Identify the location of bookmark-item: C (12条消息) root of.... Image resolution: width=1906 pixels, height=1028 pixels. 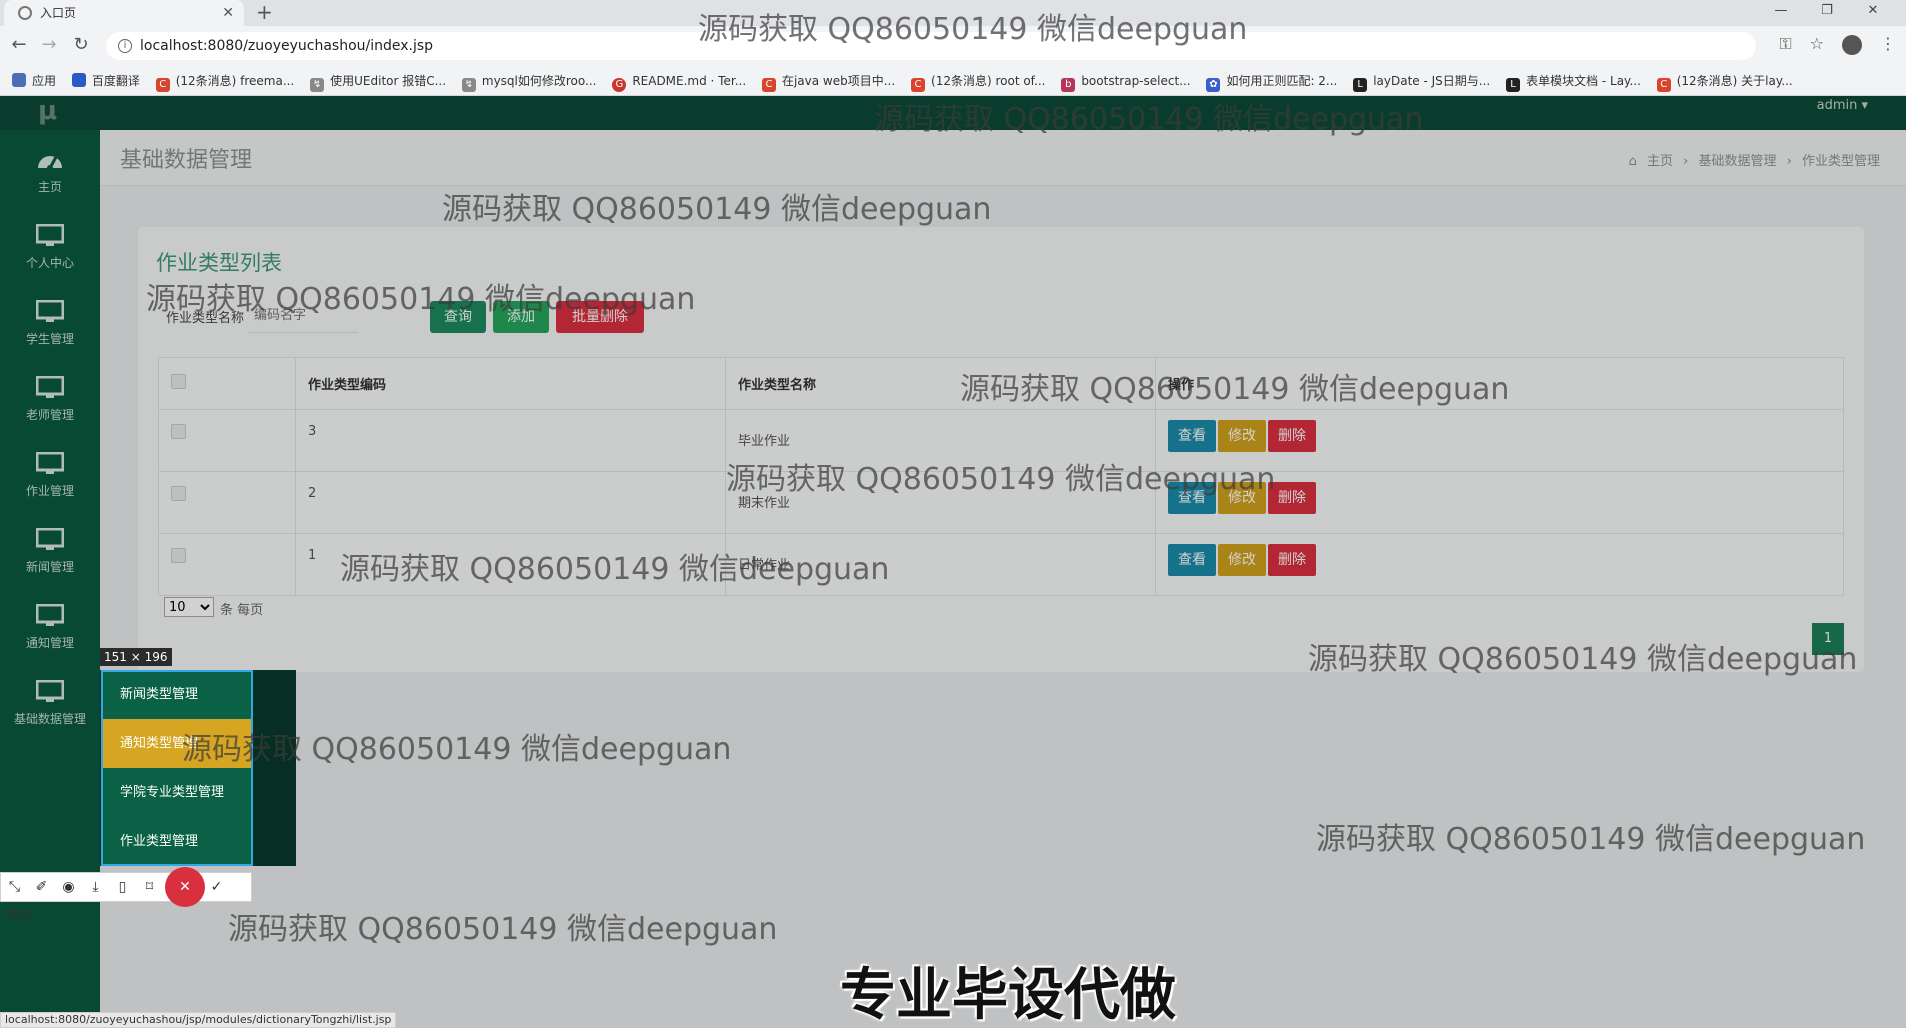
(978, 80).